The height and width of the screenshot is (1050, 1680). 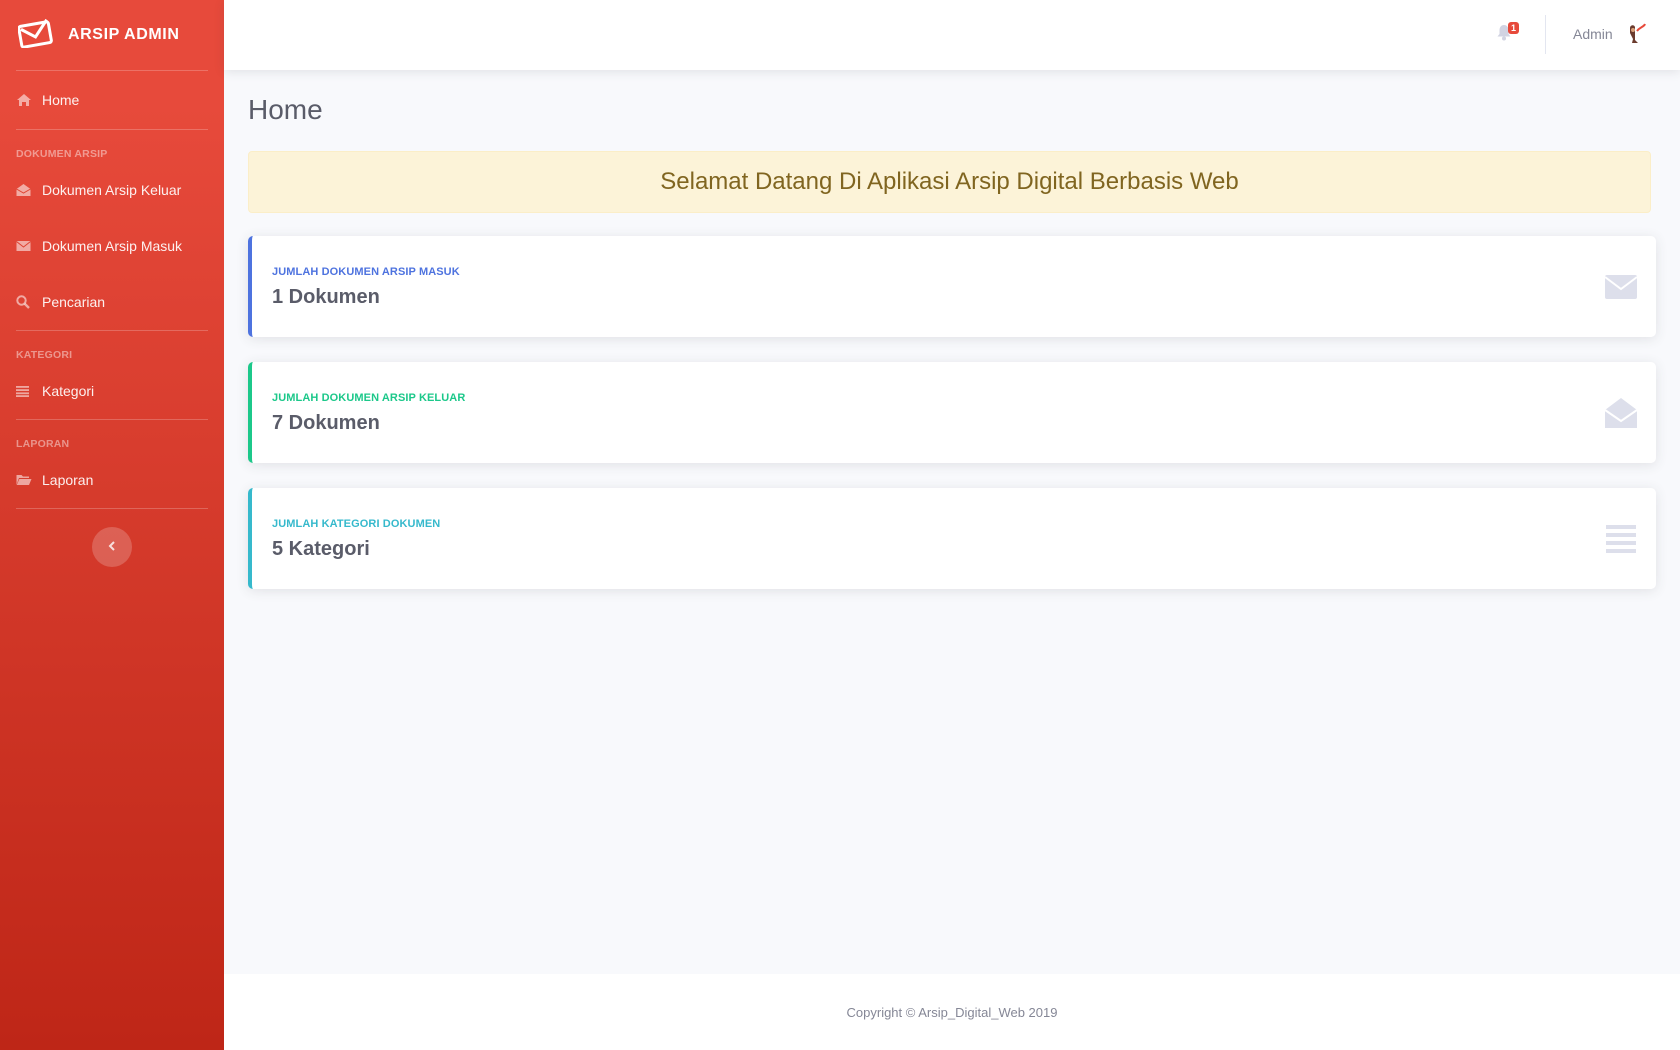 I want to click on footer: Copyright © Arsip_Digital_Web 2019, so click(x=952, y=1012).